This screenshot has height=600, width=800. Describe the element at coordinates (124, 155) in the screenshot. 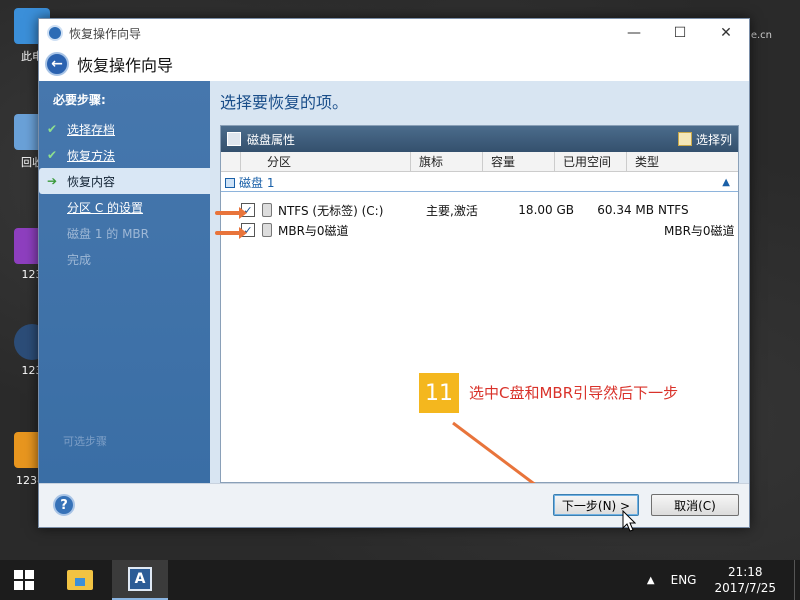

I see `step-recovery-method: ✔ 恢复方法` at that location.